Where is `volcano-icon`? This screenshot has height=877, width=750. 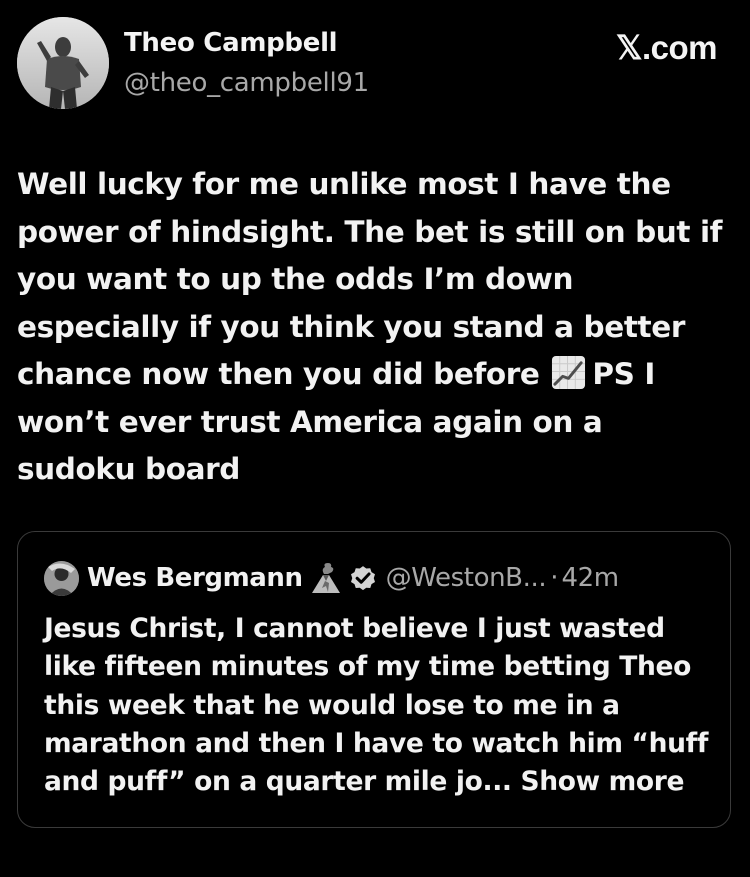 volcano-icon is located at coordinates (325, 578).